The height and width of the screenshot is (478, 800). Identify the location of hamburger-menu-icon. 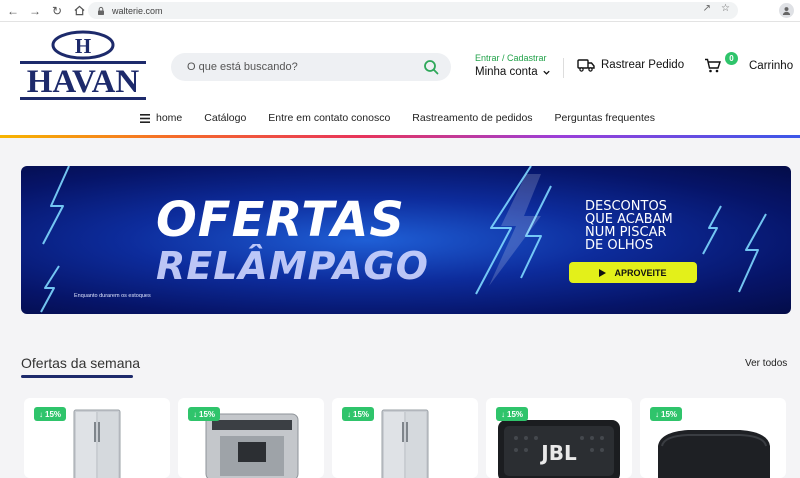
(145, 118).